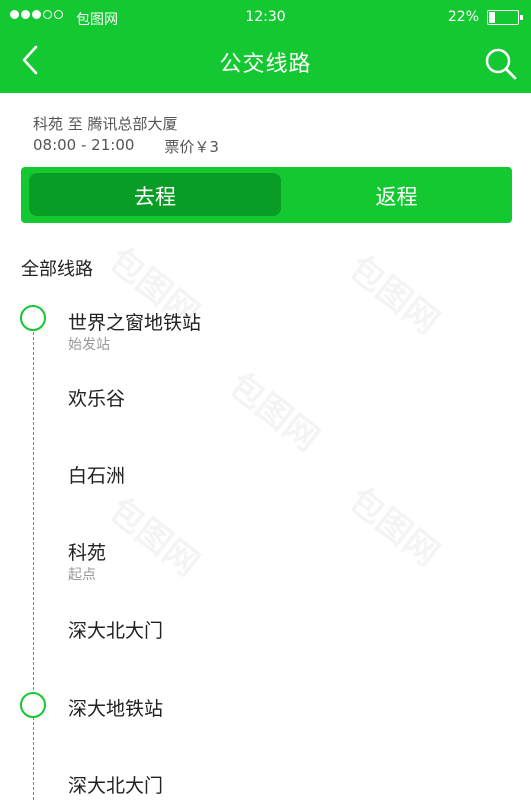  I want to click on tab-return: 返程, so click(396, 196).